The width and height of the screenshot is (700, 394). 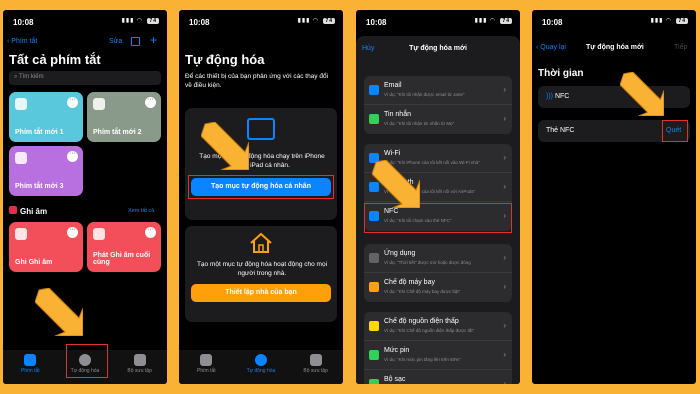 What do you see at coordinates (117, 132) in the screenshot?
I see `card-label: Phím tắt mới 2` at bounding box center [117, 132].